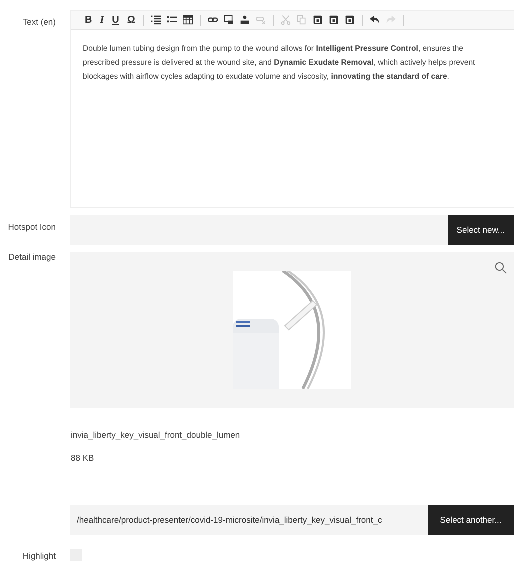 The image size is (514, 564). I want to click on path-field: /healthcare/product-presenter/covid-19-microsite/invia_liberty_key_visual_front_c, so click(249, 520).